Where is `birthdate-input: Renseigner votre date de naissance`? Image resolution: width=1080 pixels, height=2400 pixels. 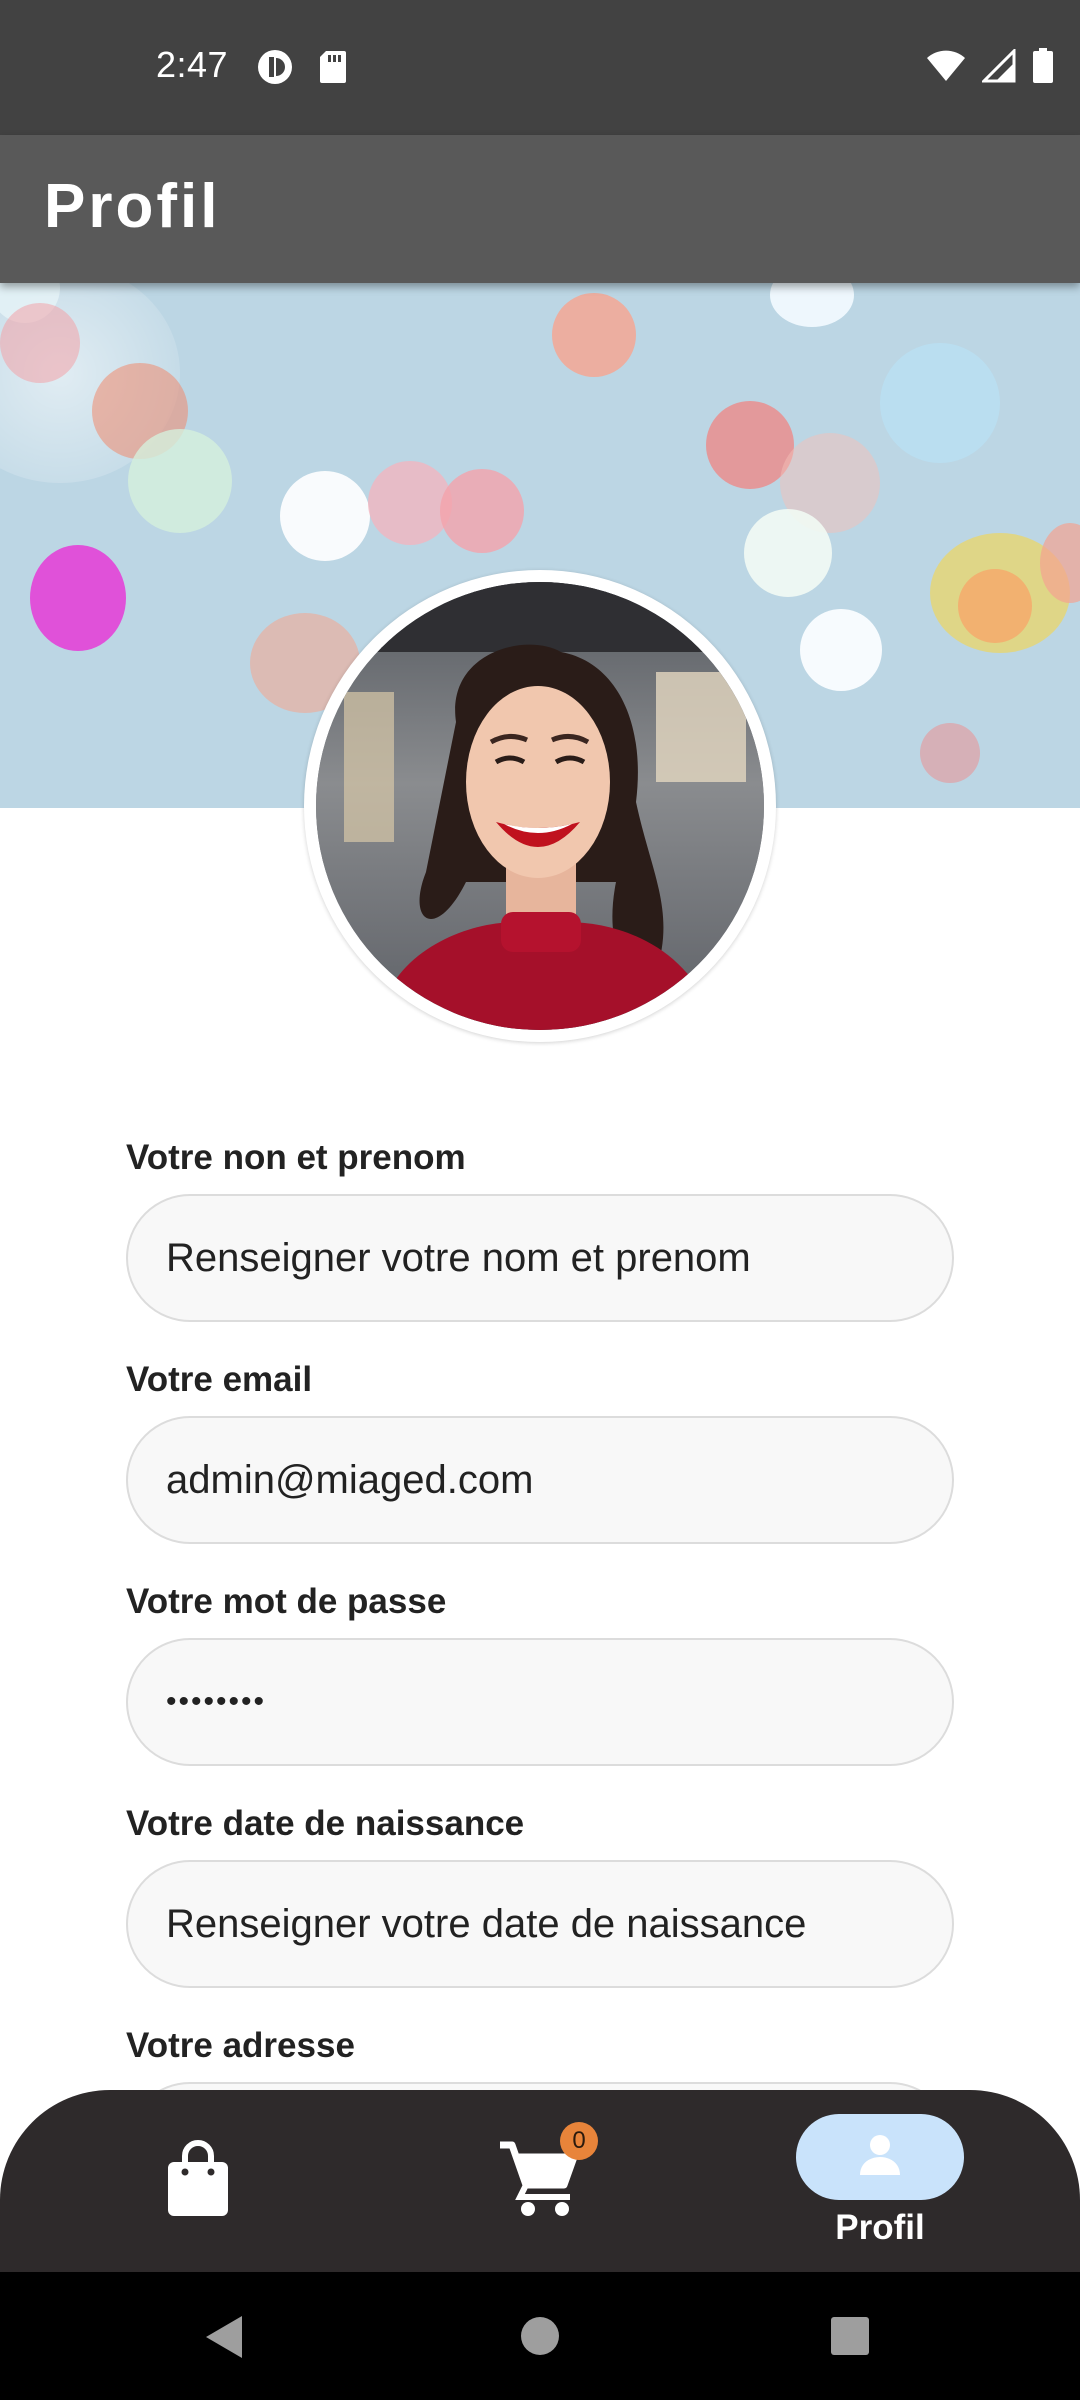
birthdate-input: Renseigner votre date de naissance is located at coordinates (540, 1924).